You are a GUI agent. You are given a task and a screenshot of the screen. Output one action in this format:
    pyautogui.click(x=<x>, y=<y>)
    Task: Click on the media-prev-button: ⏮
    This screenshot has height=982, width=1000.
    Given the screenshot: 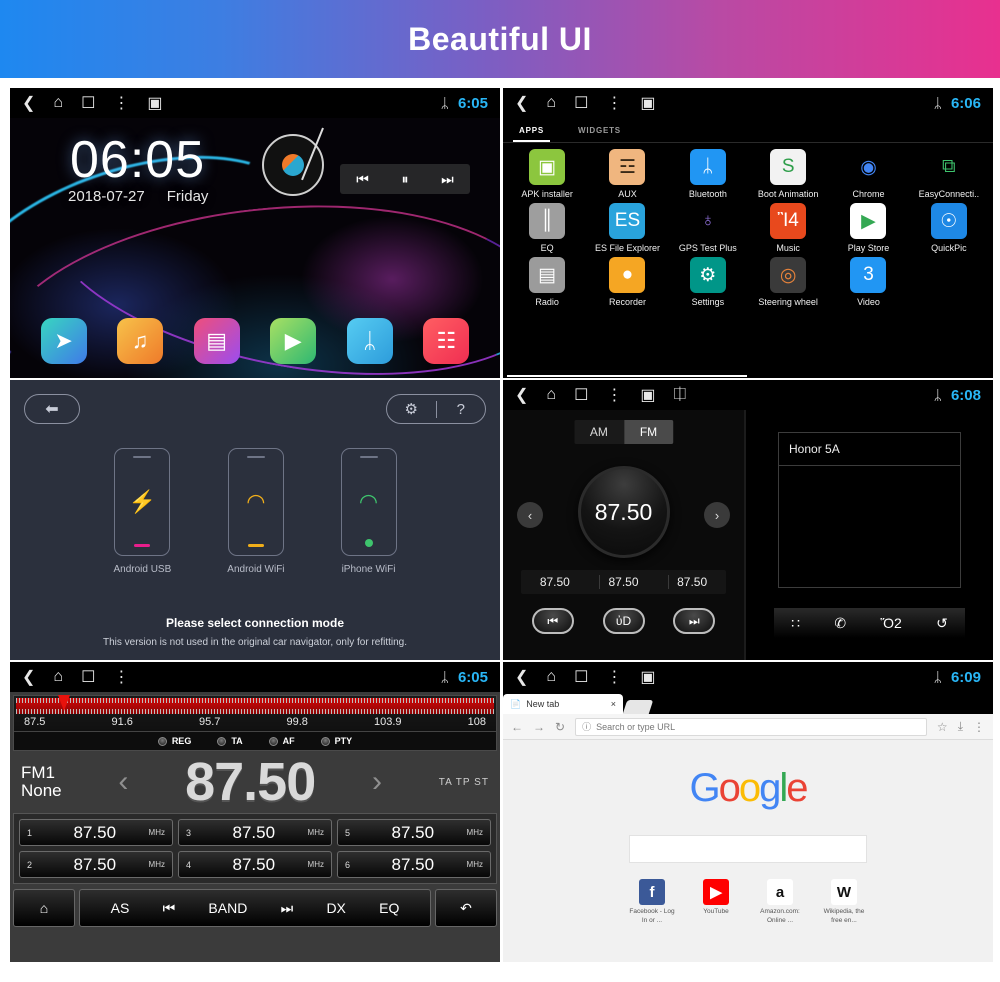 What is the action you would take?
    pyautogui.click(x=362, y=179)
    